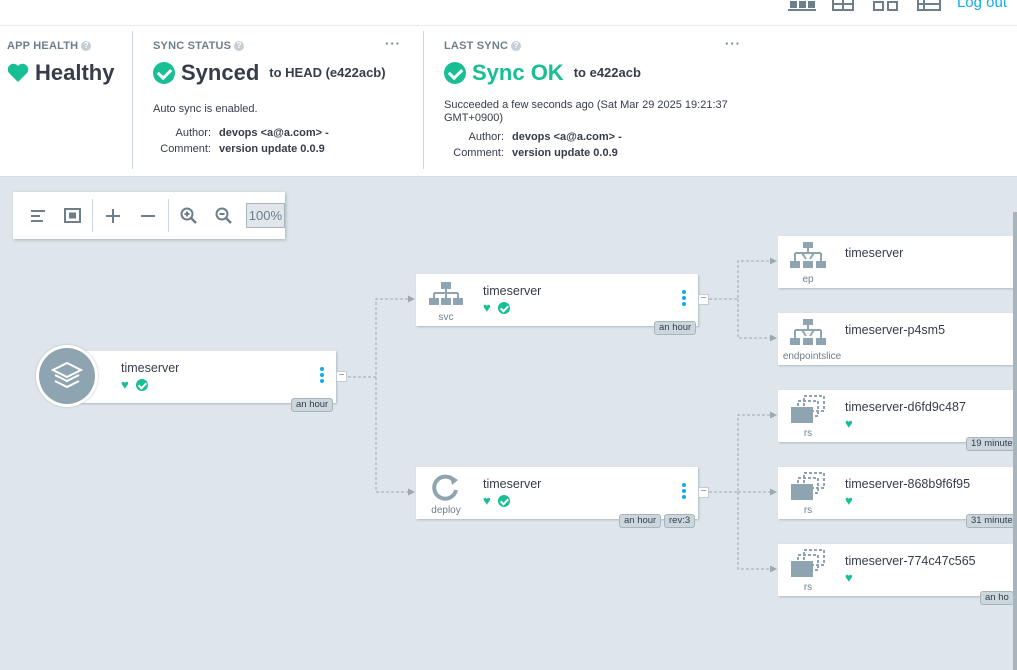  Describe the element at coordinates (844, 6) in the screenshot. I see `pods-view-icon` at that location.